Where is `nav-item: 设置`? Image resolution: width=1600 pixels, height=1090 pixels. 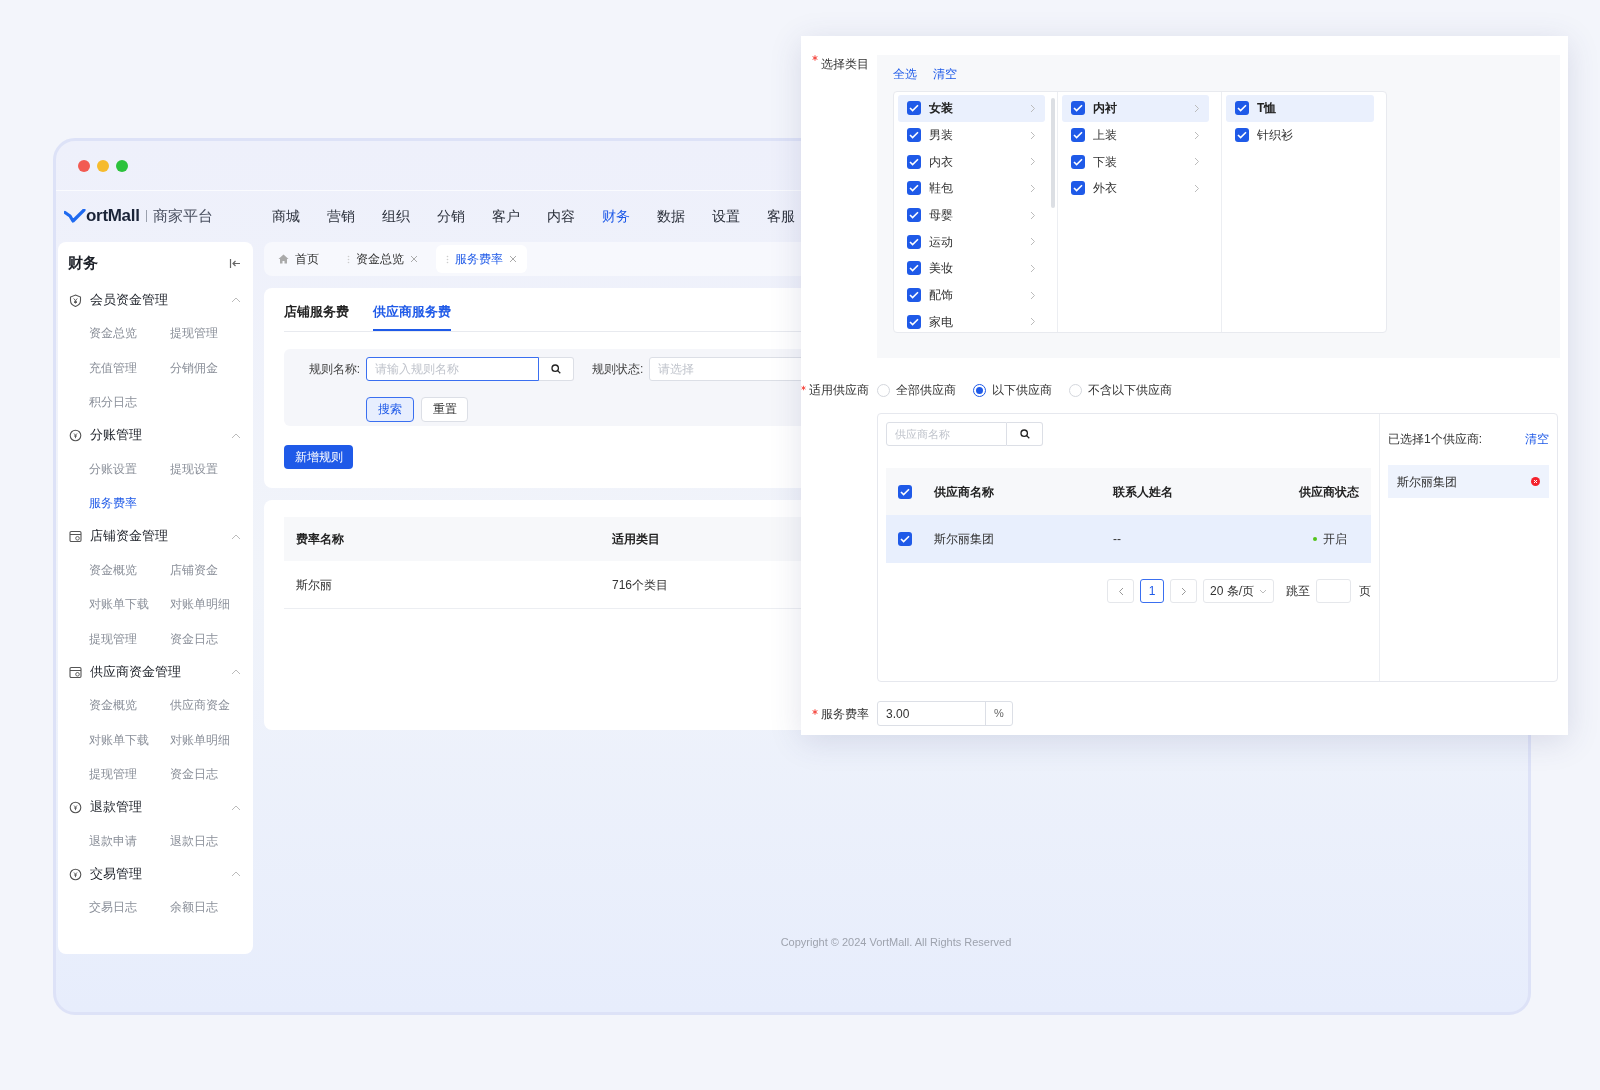
nav-item: 设置 is located at coordinates (726, 216).